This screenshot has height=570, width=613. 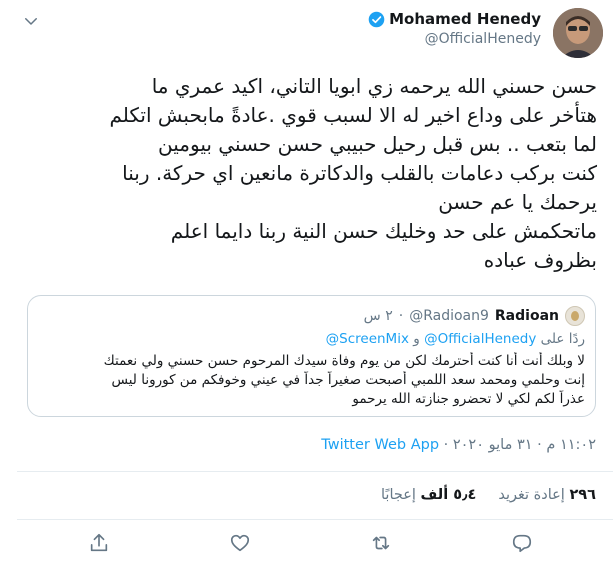 I want to click on likes-label: إعجابًا, so click(x=398, y=495).